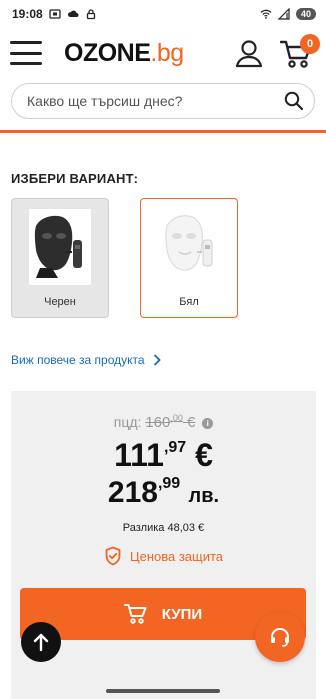  Describe the element at coordinates (163, 14) in the screenshot. I see `status-bar: 19:08 40` at that location.